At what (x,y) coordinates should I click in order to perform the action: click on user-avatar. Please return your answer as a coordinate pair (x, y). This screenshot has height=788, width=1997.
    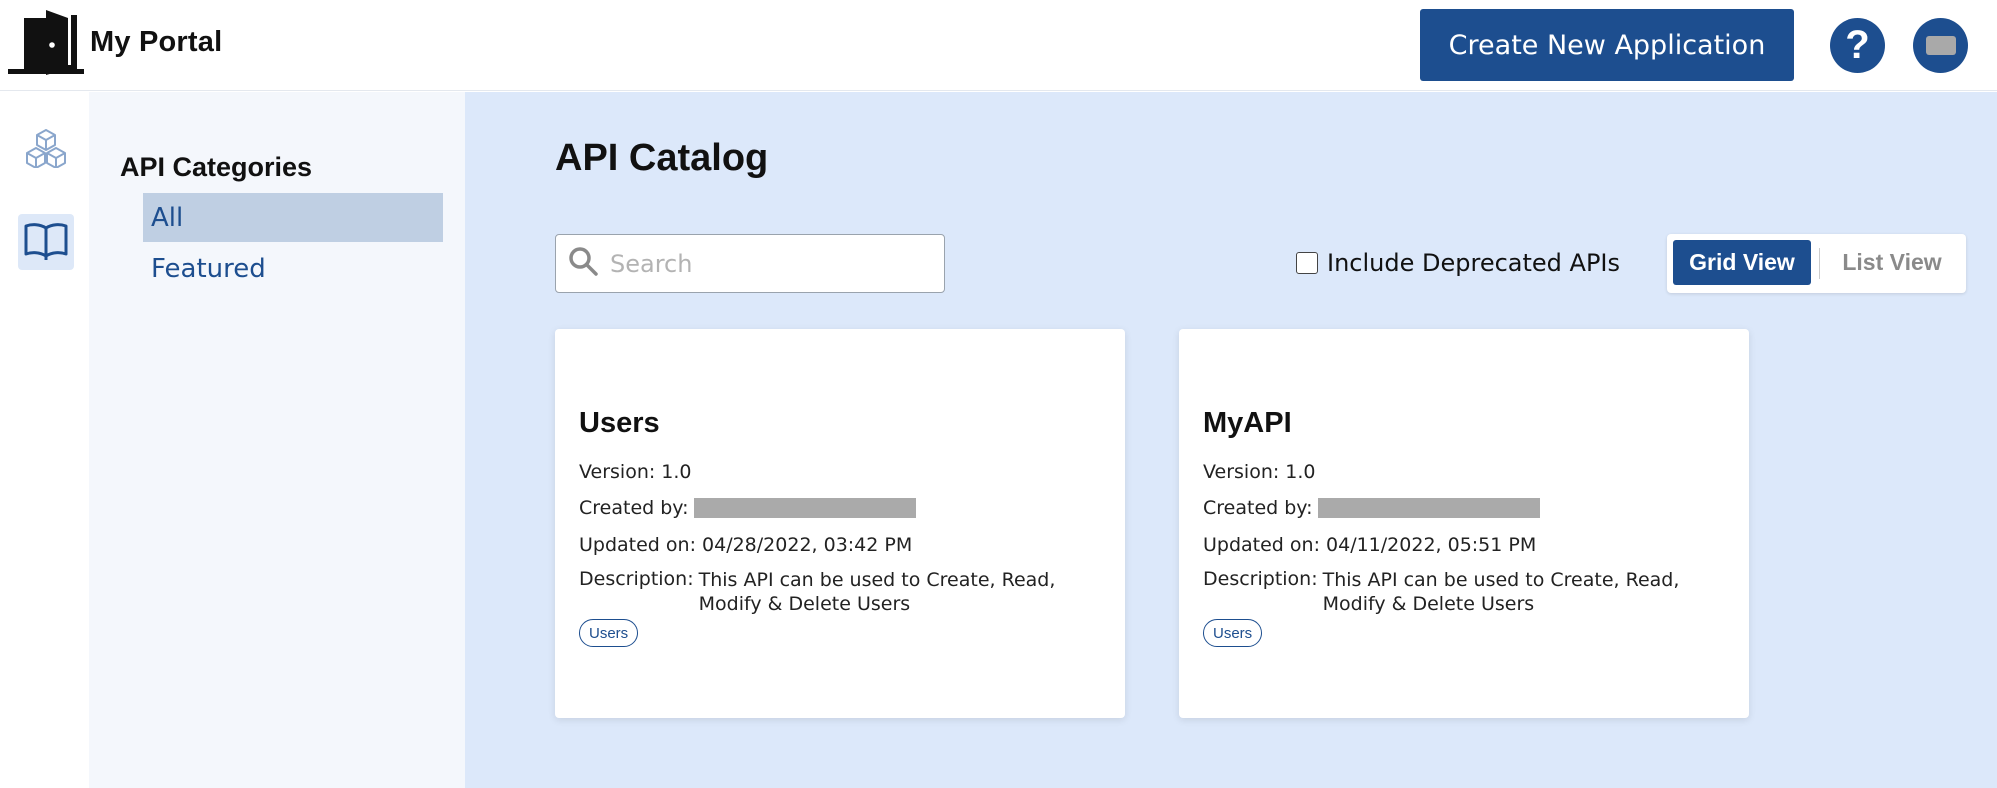
    Looking at the image, I should click on (1940, 45).